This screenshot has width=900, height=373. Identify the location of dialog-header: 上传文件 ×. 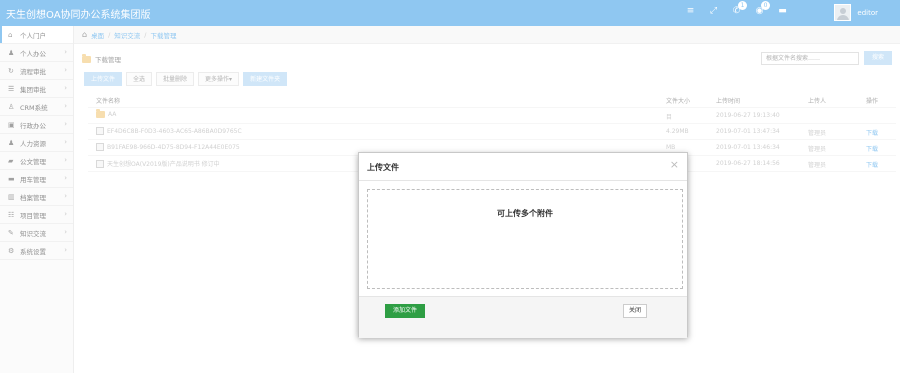
(523, 167).